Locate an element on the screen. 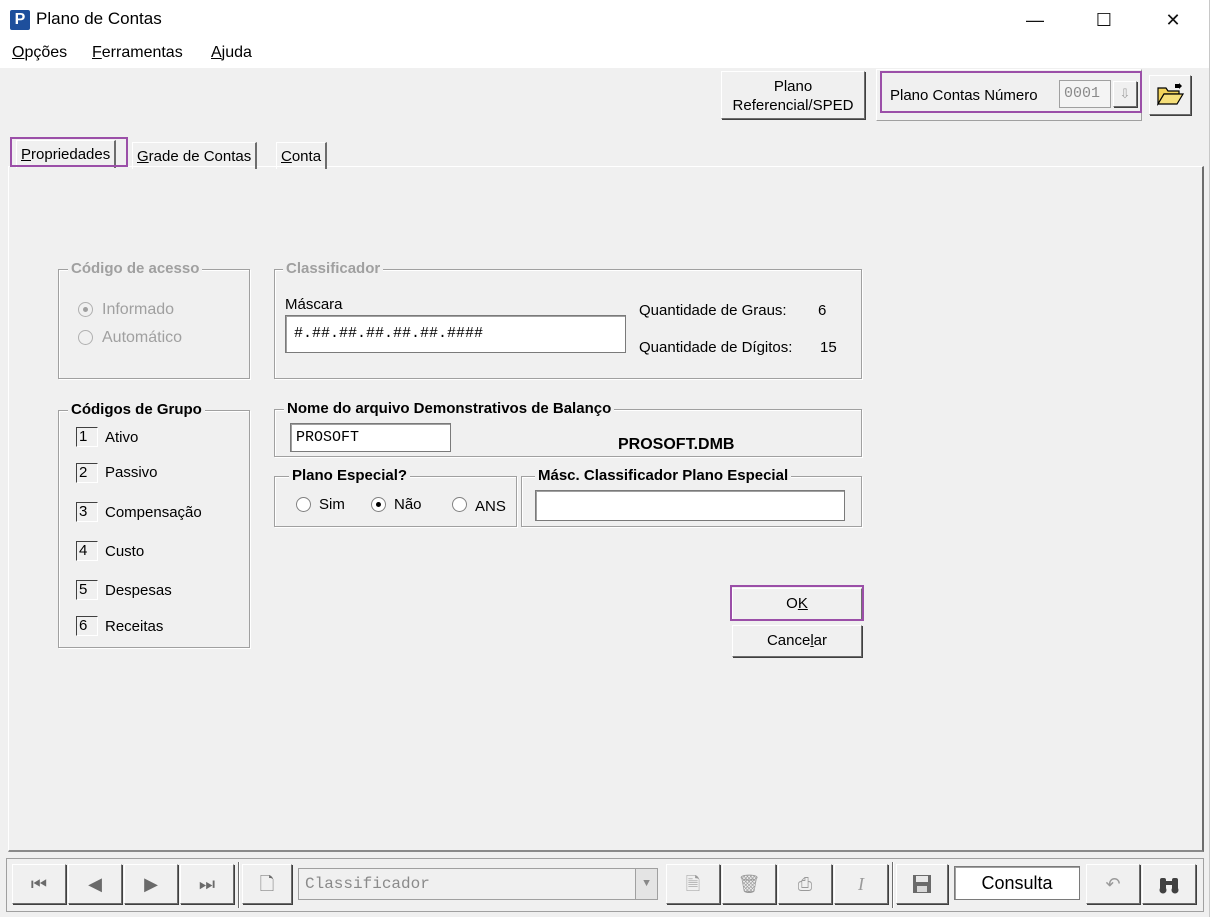 This screenshot has height=917, width=1210. menu-ajuda: Ajuda is located at coordinates (231, 53).